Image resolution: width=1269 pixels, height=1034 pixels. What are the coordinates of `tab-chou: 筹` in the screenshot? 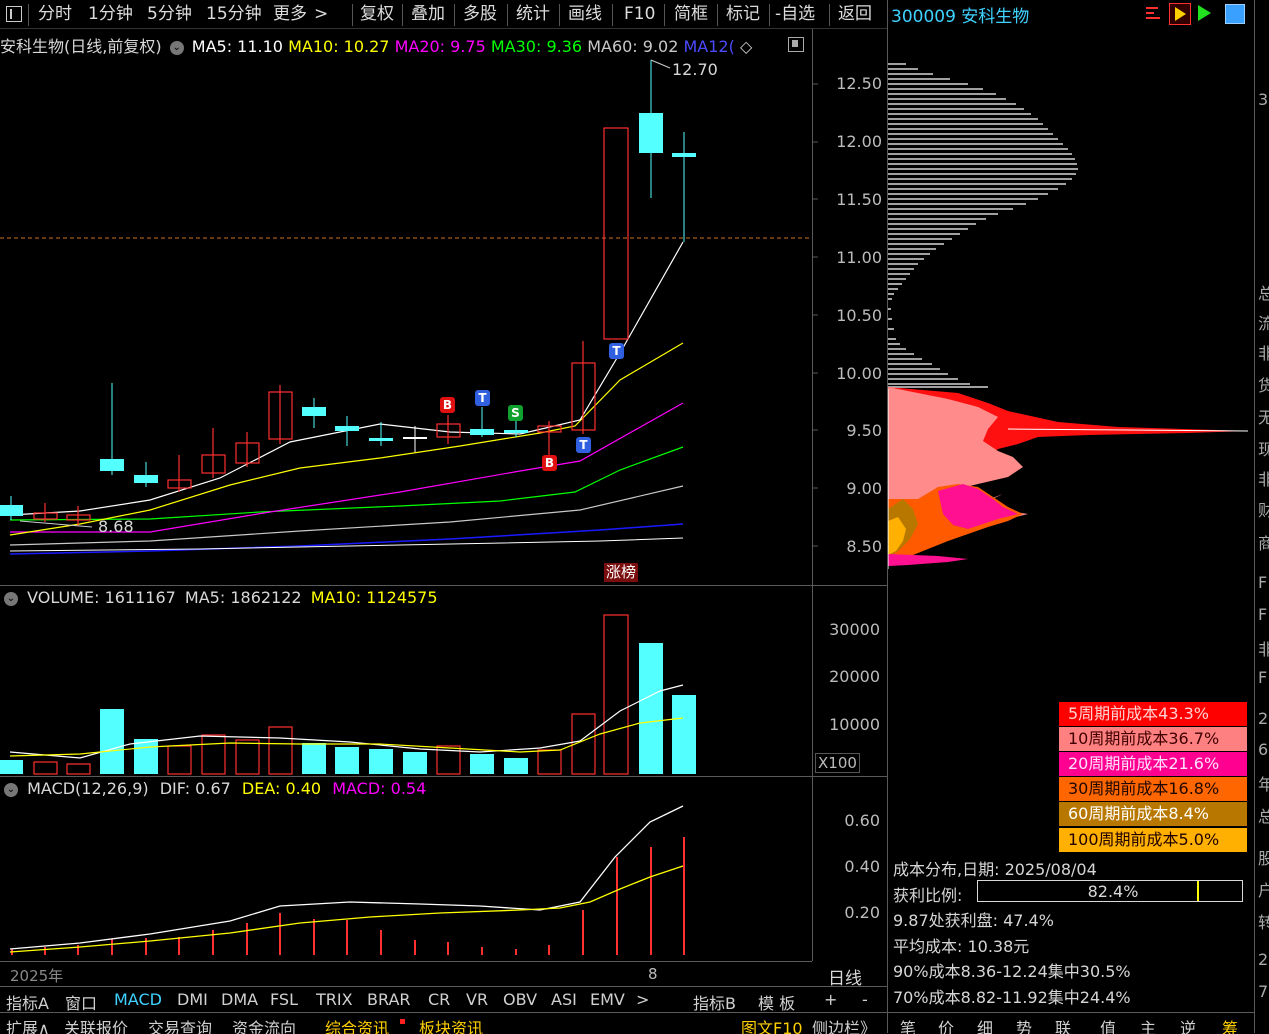 It's located at (1230, 1024).